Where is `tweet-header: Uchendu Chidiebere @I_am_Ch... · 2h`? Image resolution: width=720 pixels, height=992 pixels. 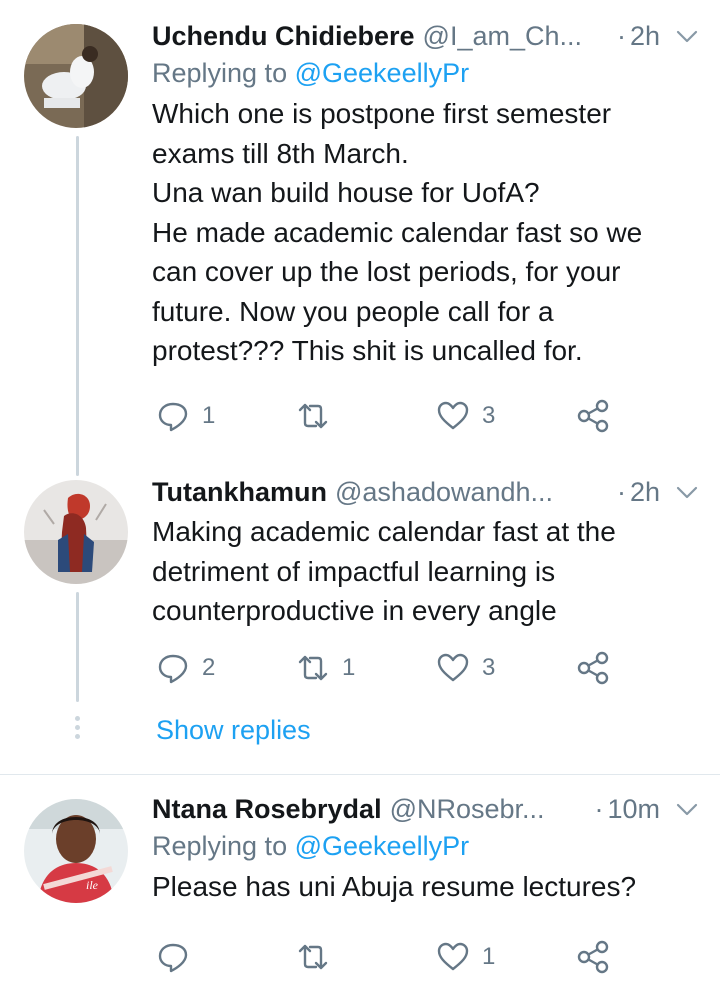
tweet-header: Uchendu Chidiebere @I_am_Ch... · 2h is located at coordinates (426, 36).